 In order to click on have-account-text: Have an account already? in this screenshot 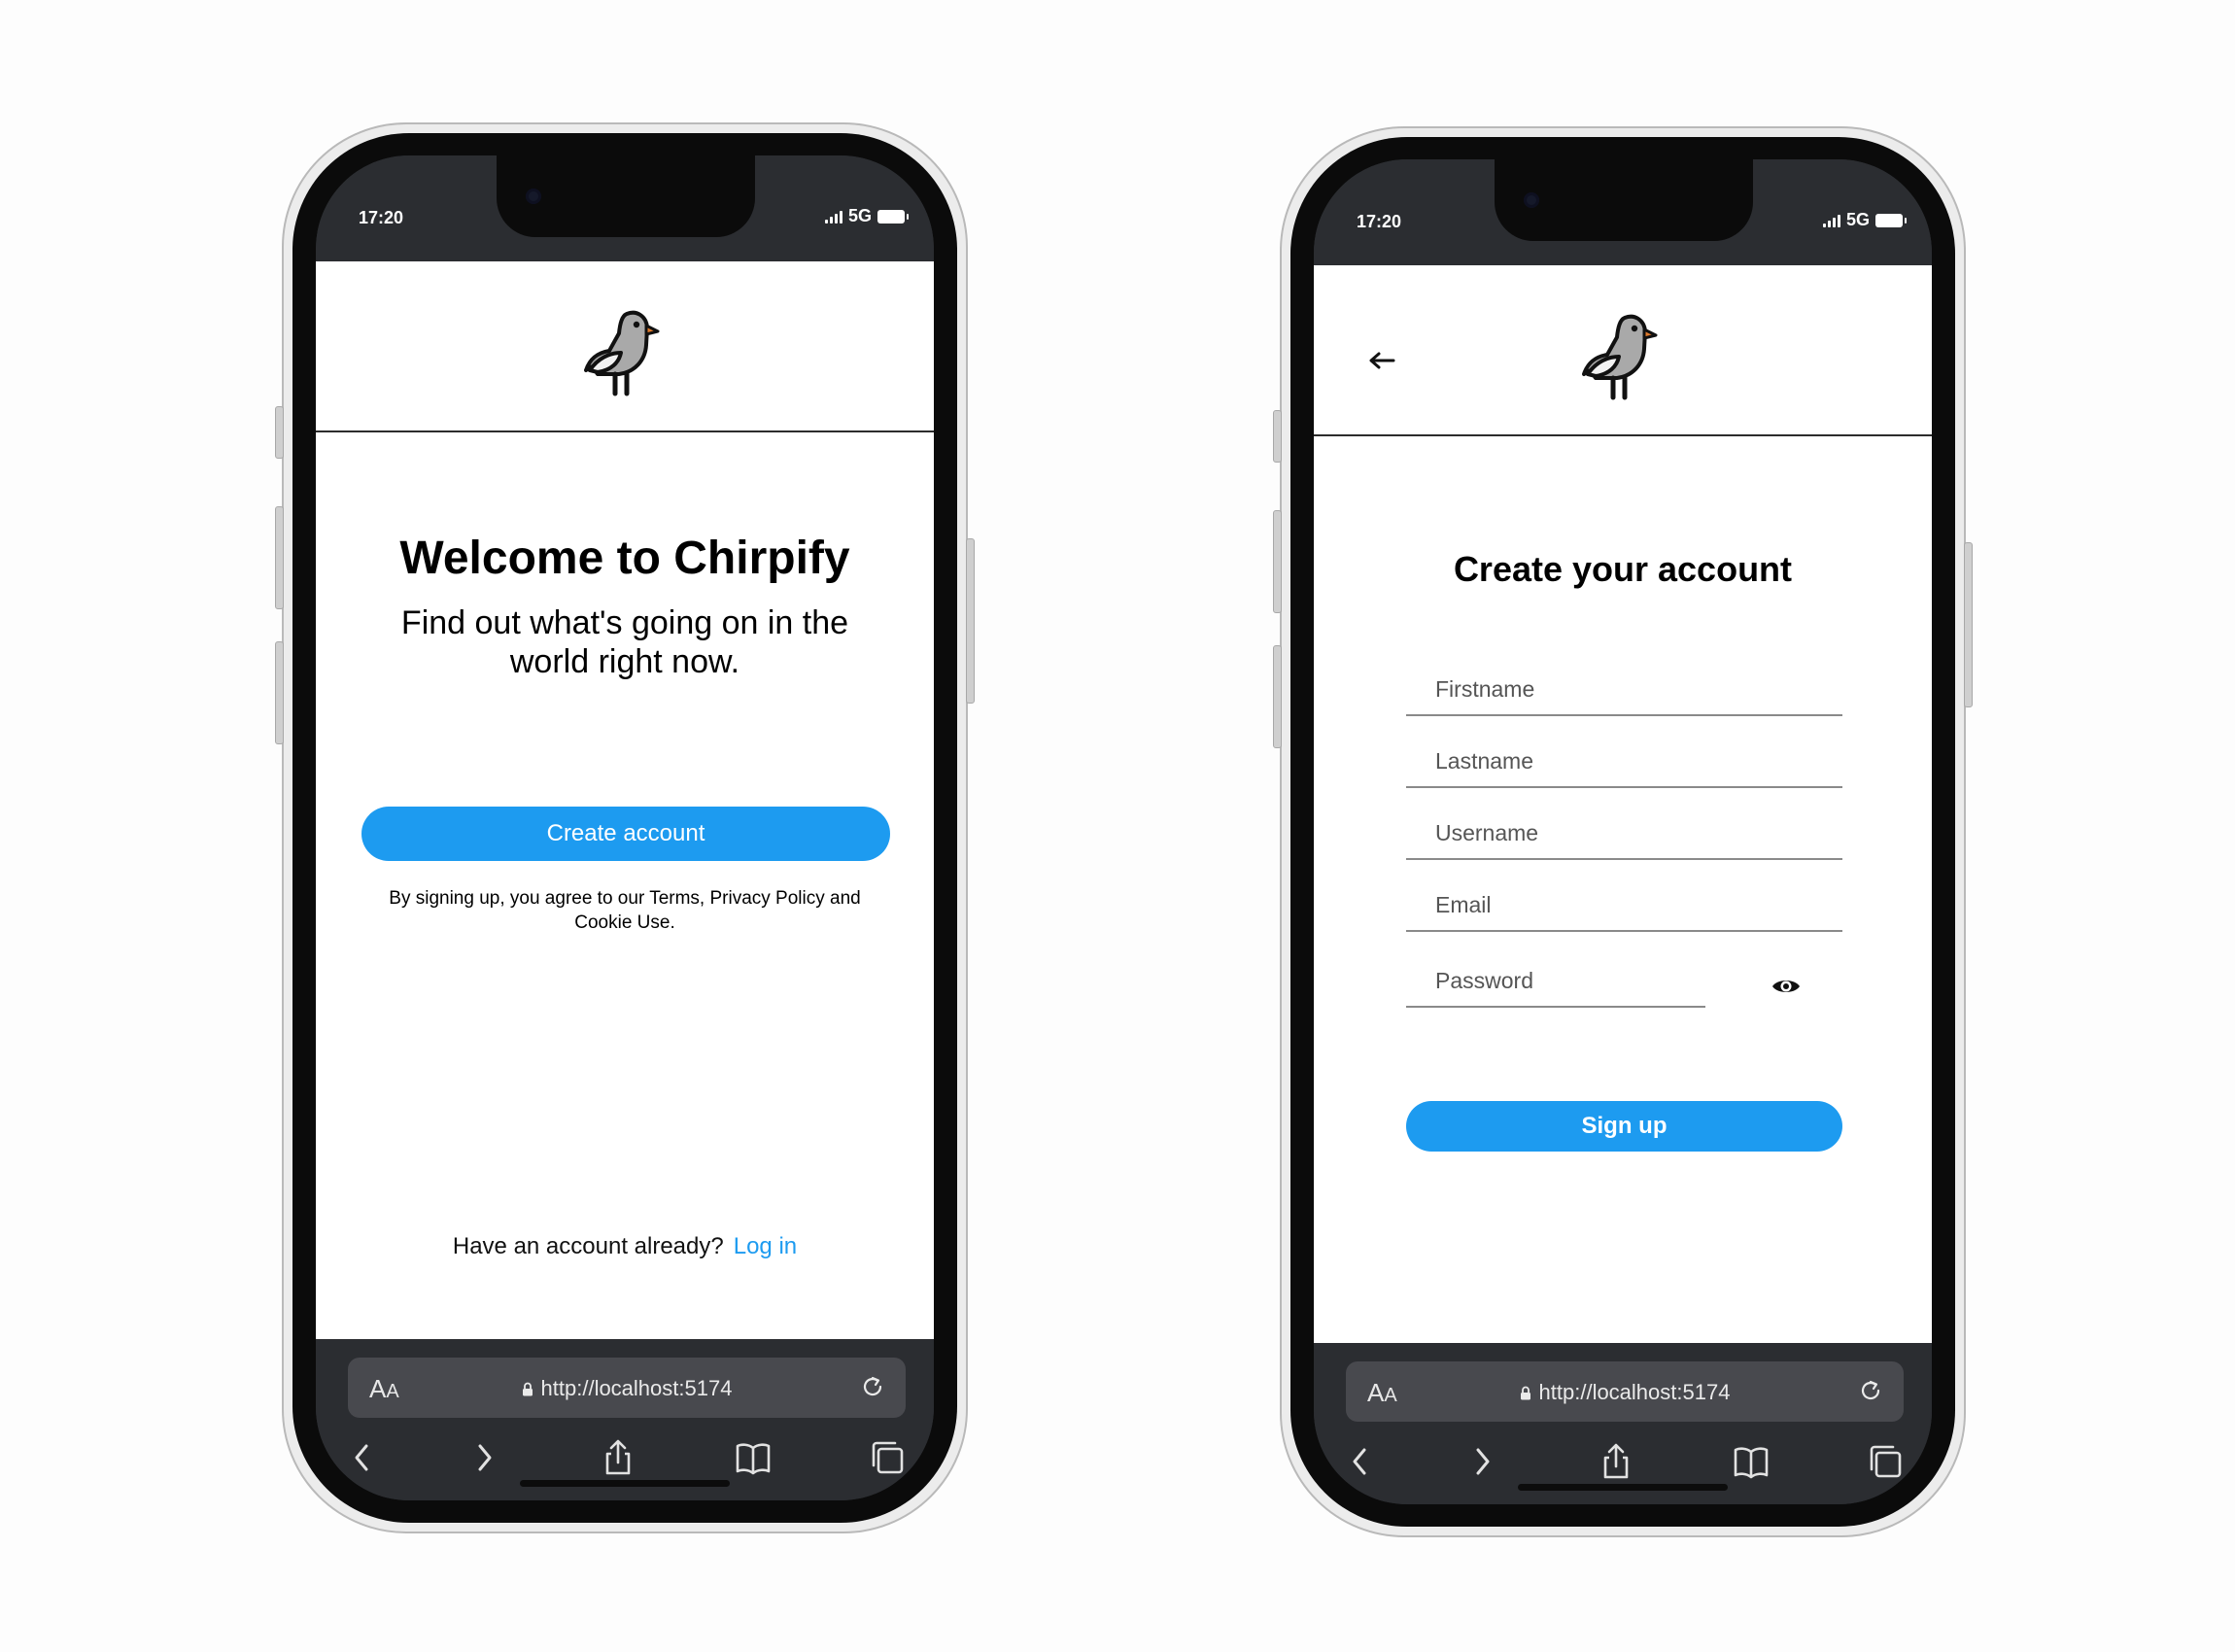, I will do `click(588, 1246)`.